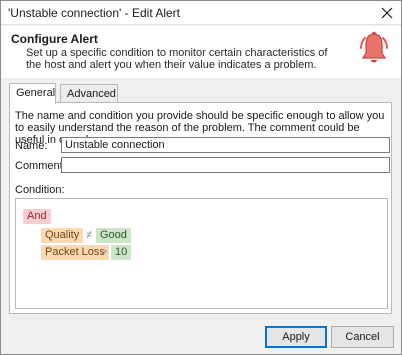  Describe the element at coordinates (374, 47) in the screenshot. I see `bell-icon` at that location.